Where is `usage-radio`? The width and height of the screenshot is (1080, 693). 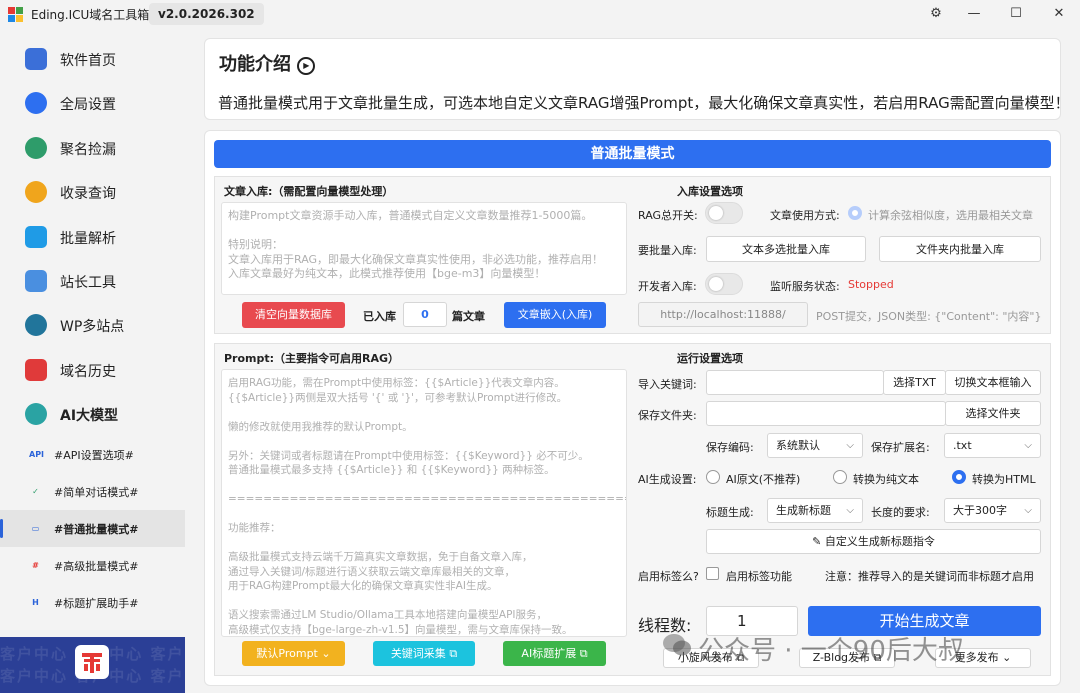 usage-radio is located at coordinates (855, 213).